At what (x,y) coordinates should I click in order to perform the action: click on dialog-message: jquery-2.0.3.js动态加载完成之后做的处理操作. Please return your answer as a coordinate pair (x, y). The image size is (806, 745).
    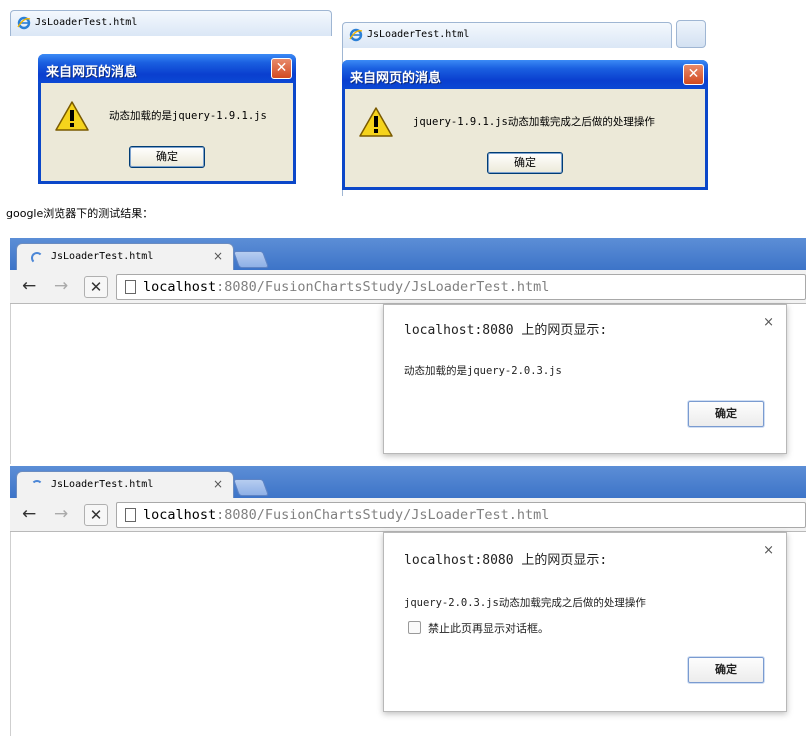
    Looking at the image, I should click on (525, 603).